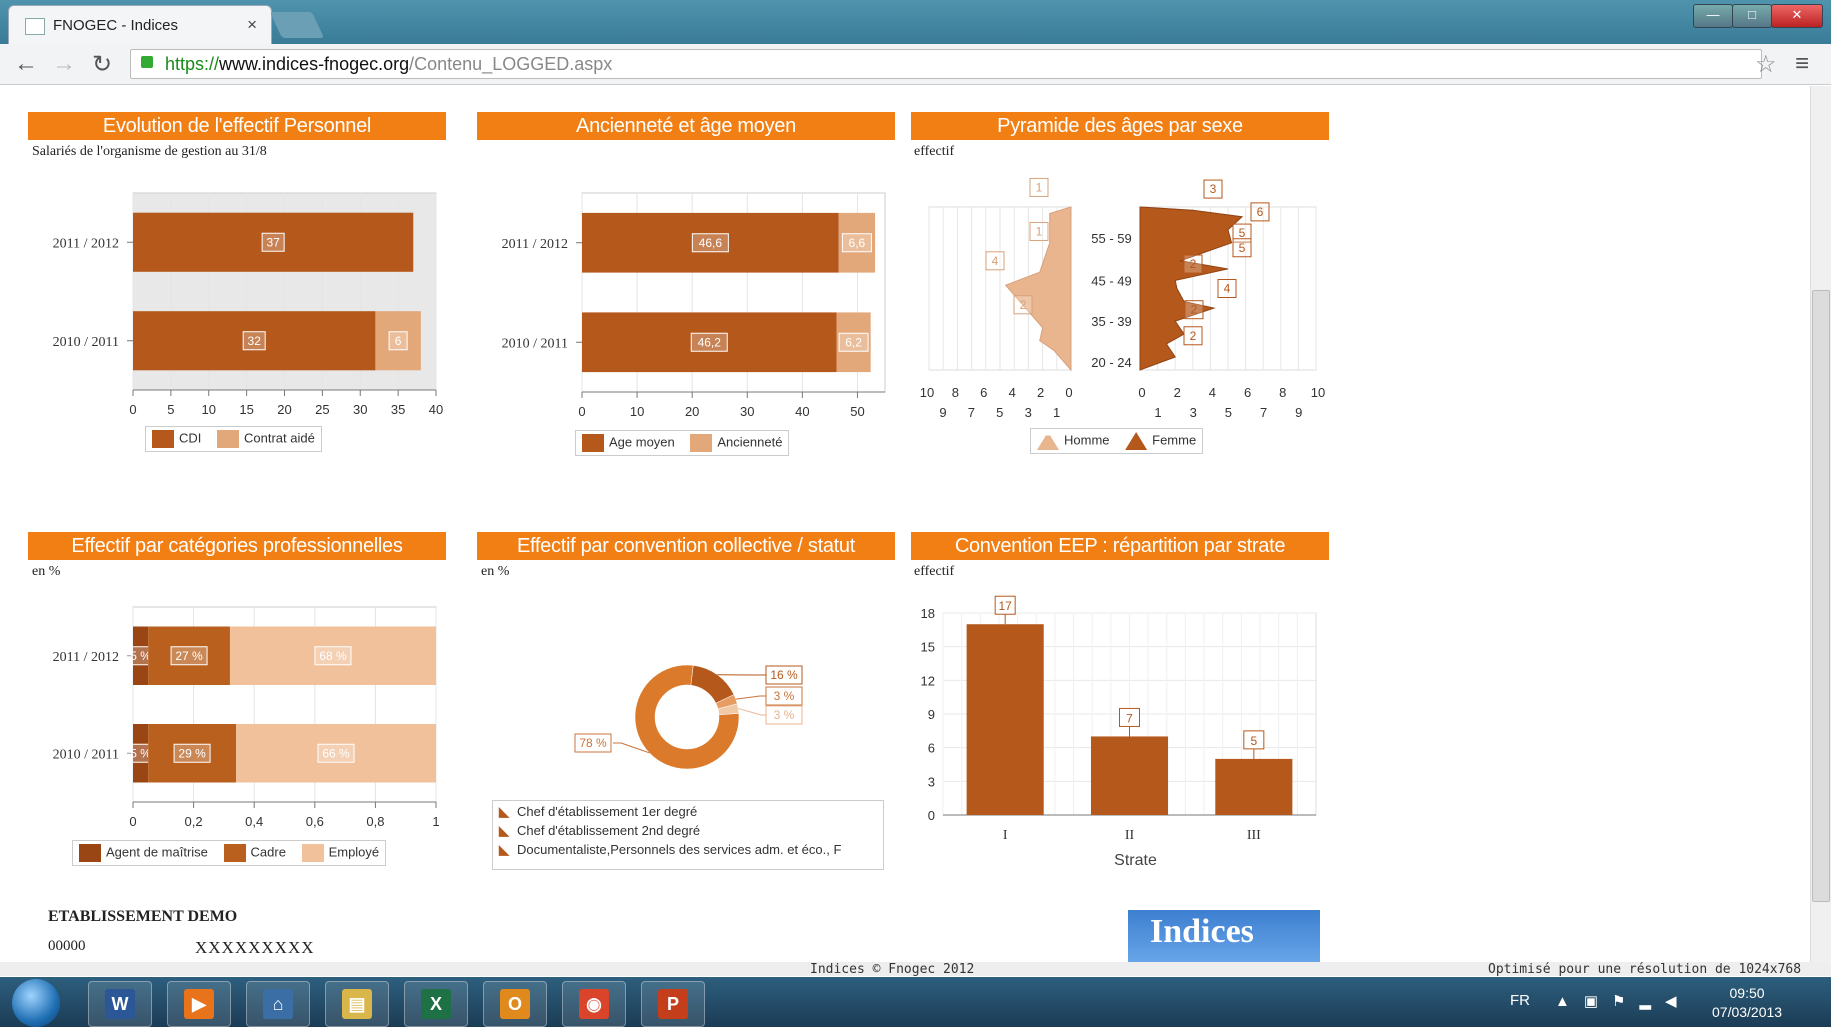  I want to click on legend-item-homme: Homme, so click(1073, 441).